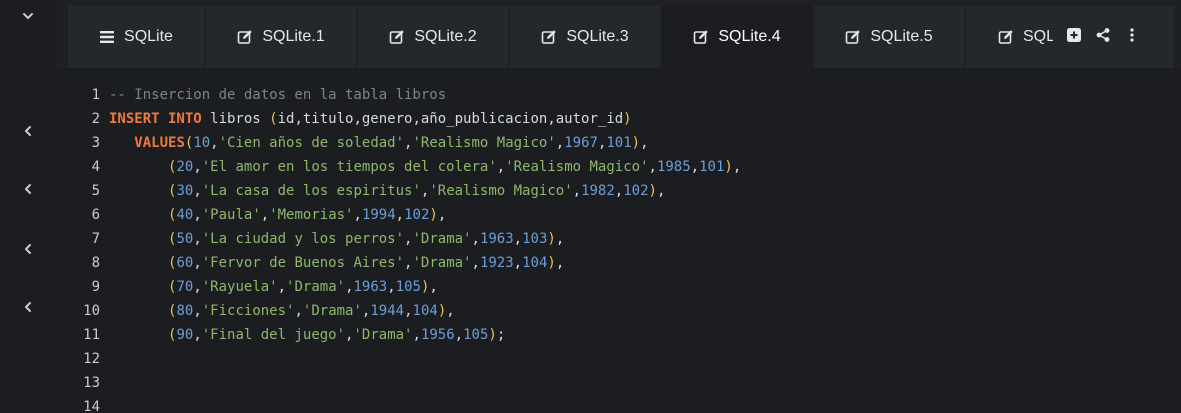 The width and height of the screenshot is (1181, 413). What do you see at coordinates (185, 311) in the screenshot?
I see `code-token: 80` at bounding box center [185, 311].